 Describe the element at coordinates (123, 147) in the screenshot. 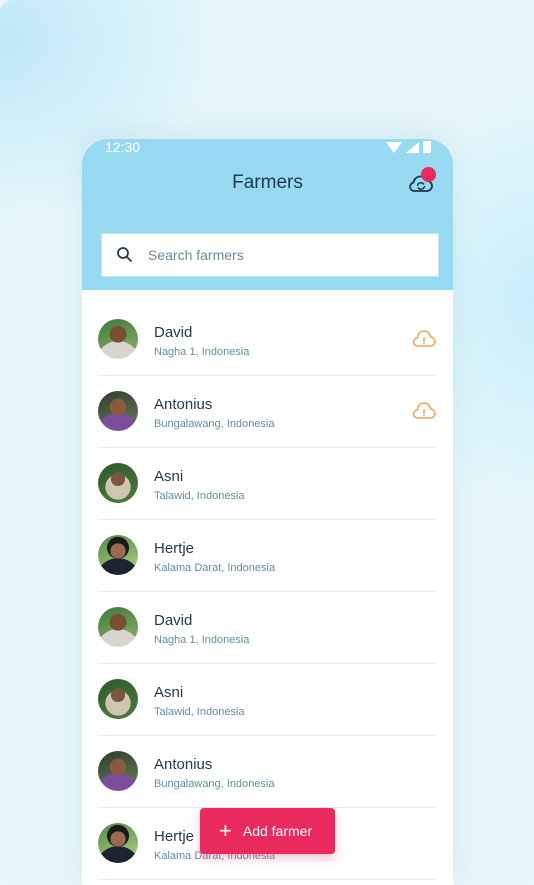

I see `status-time: 12:30` at that location.